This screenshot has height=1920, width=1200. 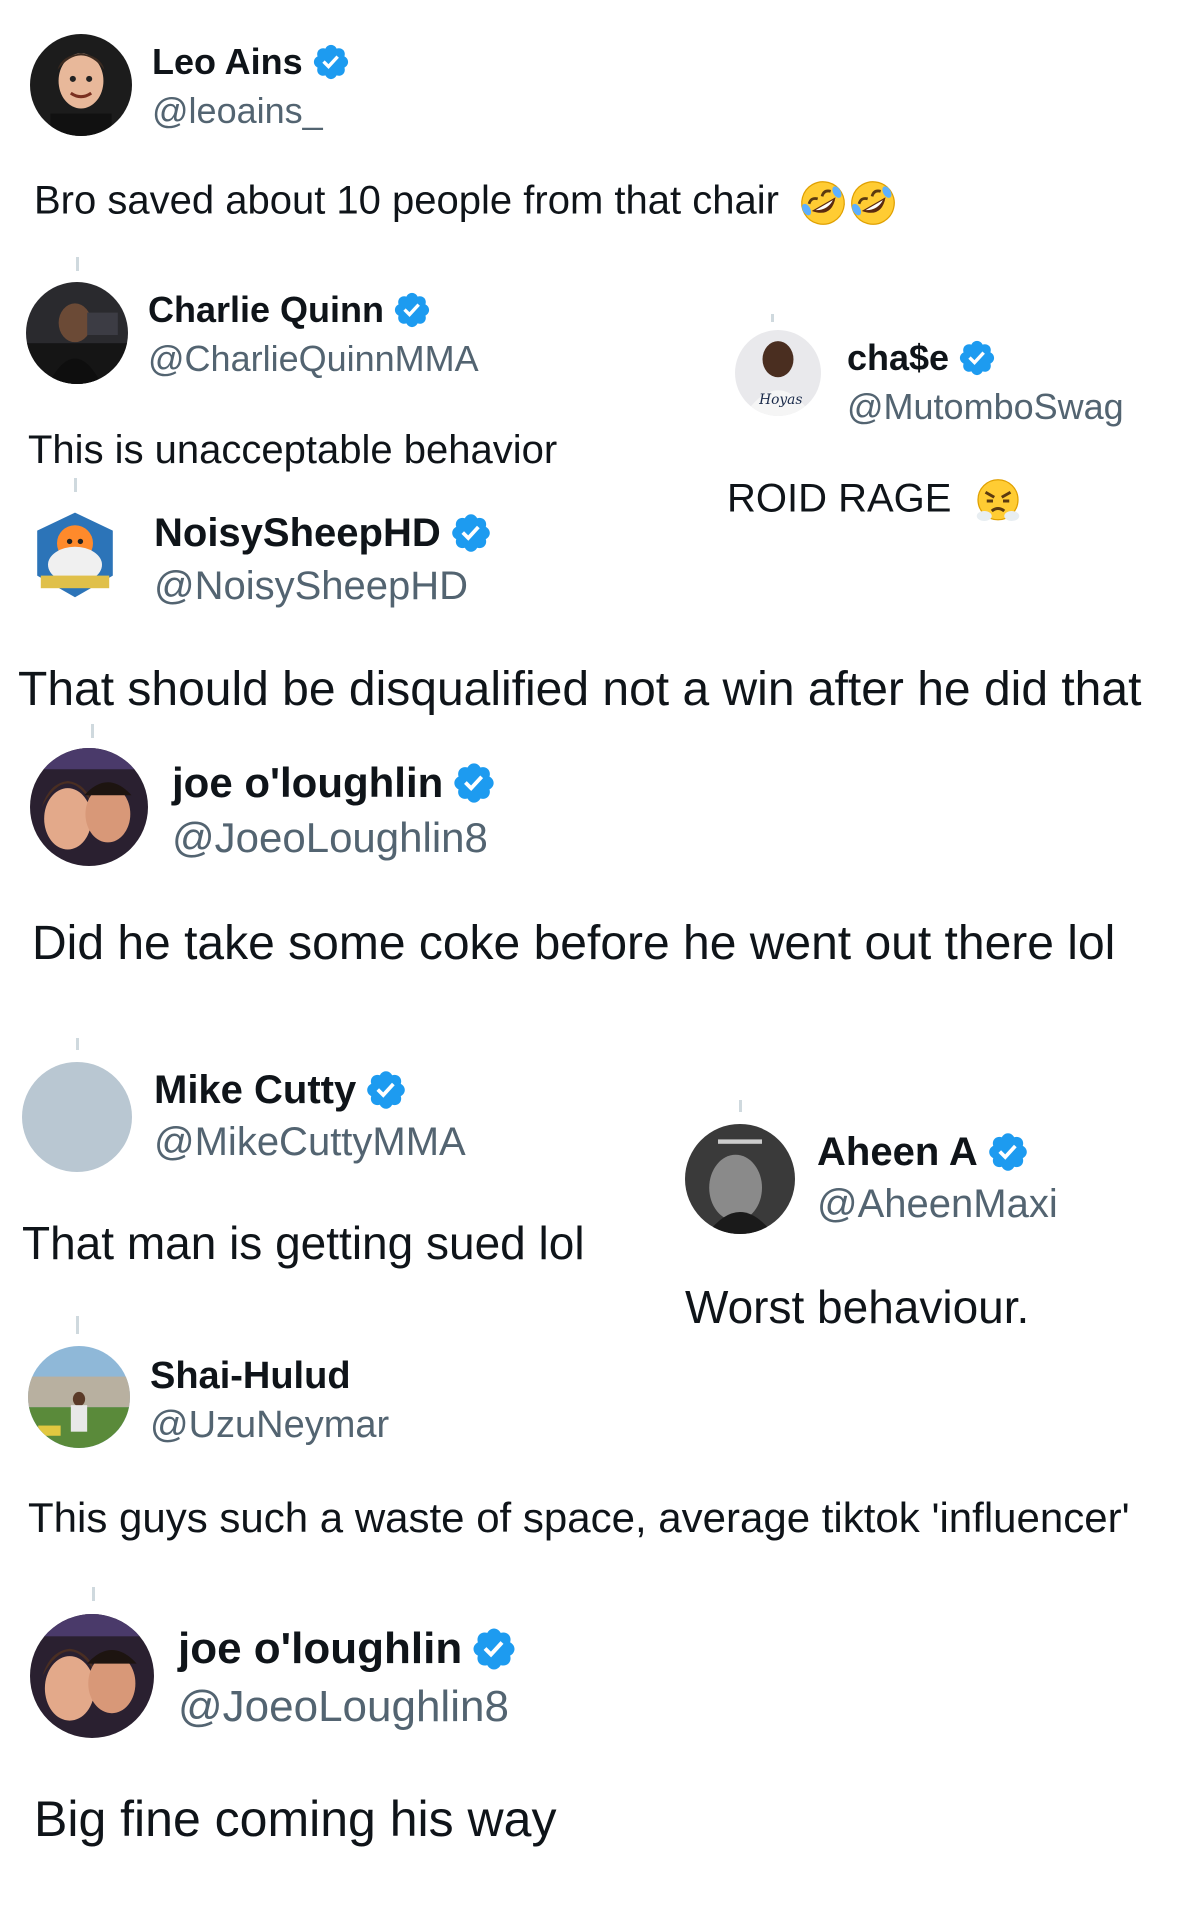 I want to click on user-handle: @UzuNeymar, so click(x=269, y=1425).